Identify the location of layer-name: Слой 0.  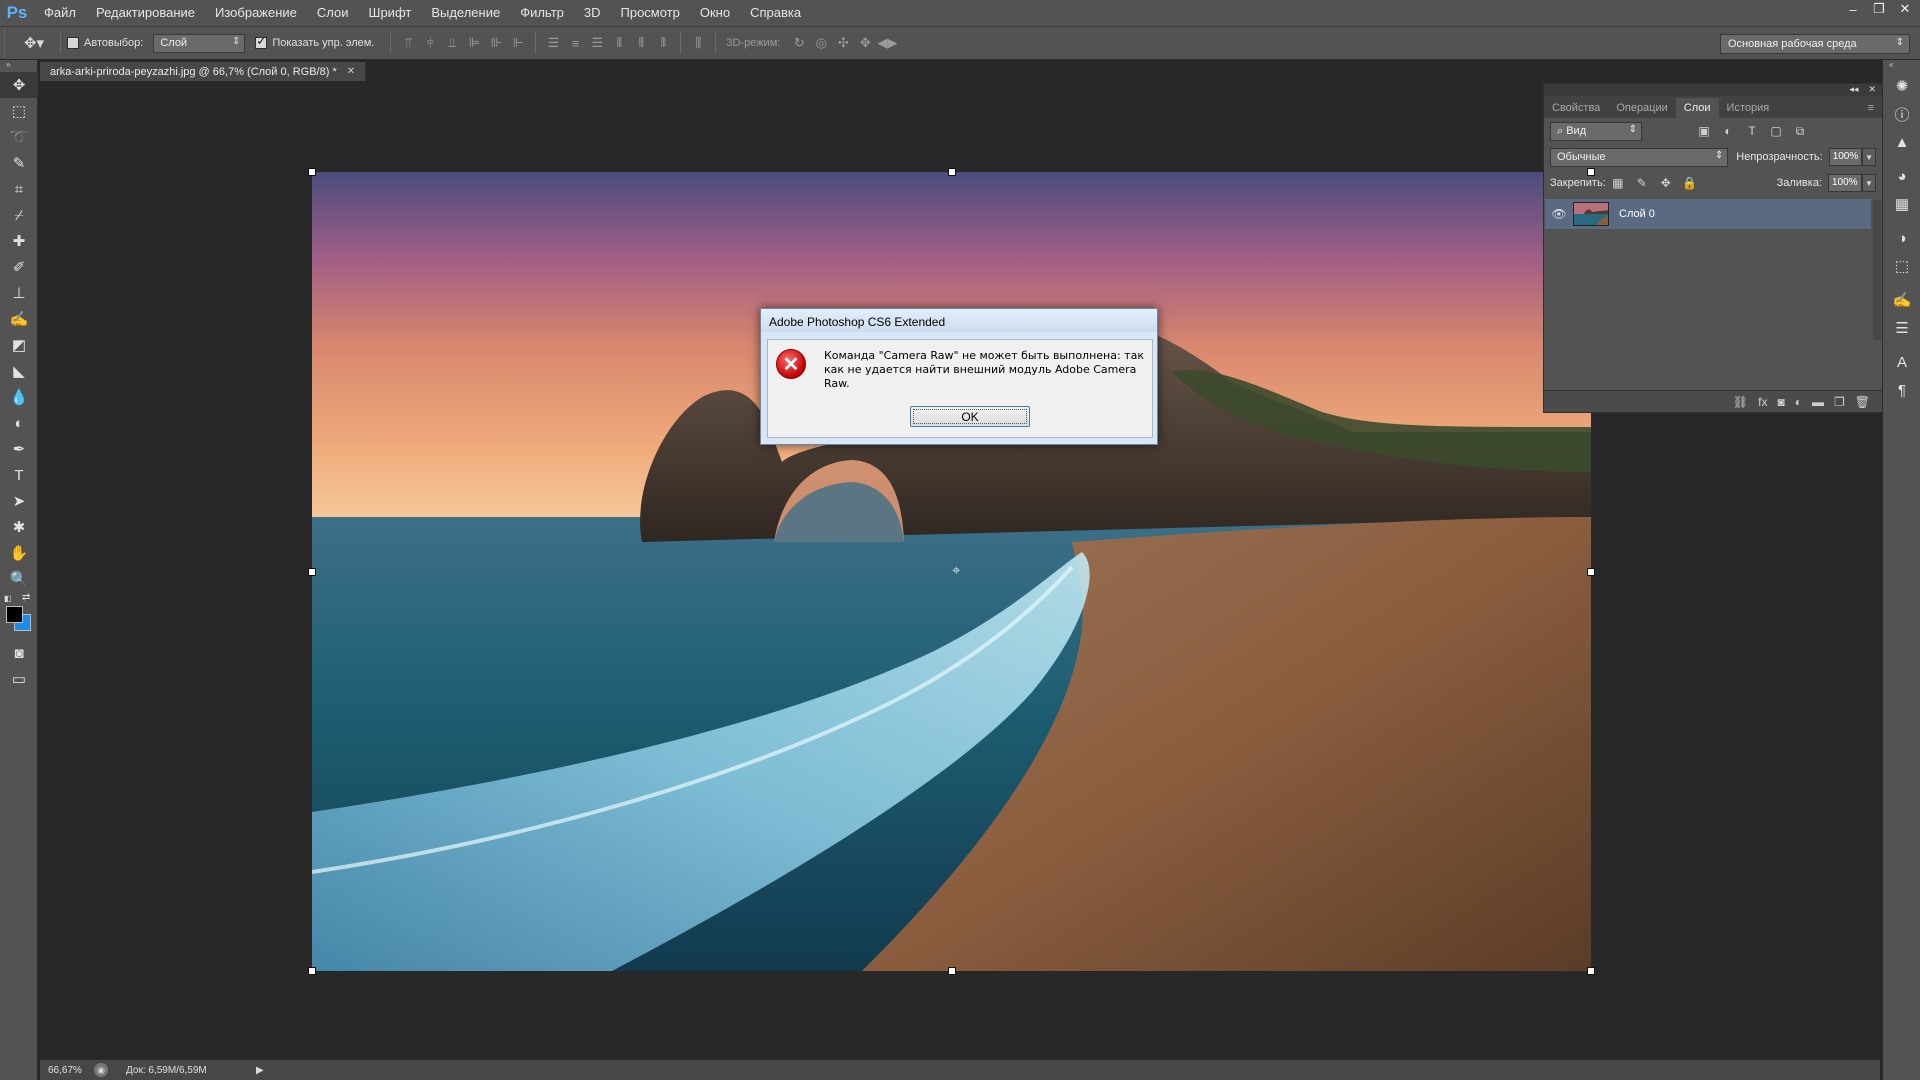
(1637, 214).